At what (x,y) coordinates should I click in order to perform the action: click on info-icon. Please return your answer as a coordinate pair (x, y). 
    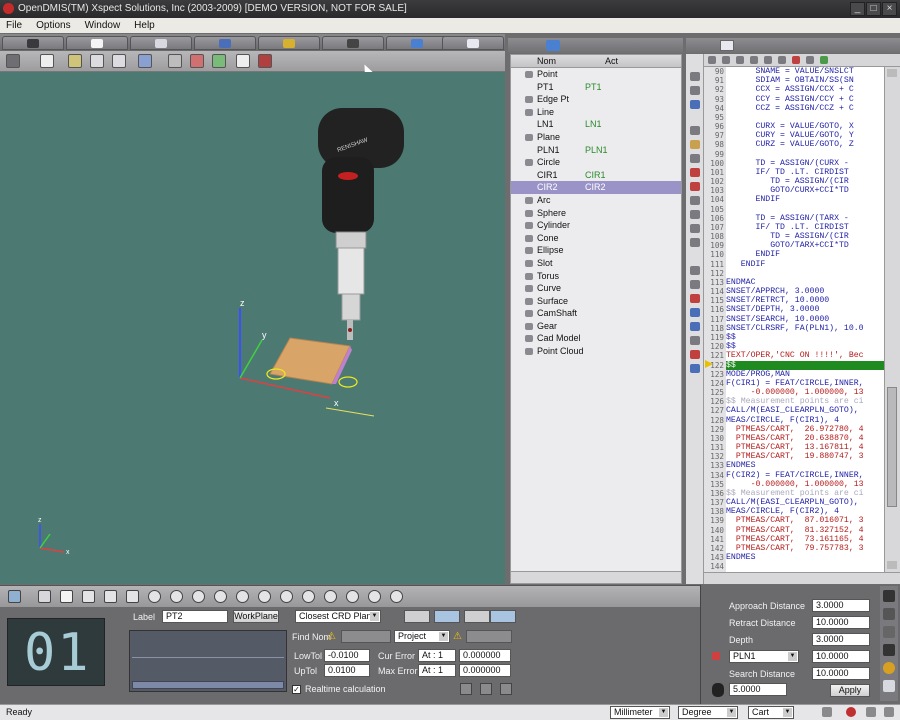
    Looking at the image, I should click on (889, 712).